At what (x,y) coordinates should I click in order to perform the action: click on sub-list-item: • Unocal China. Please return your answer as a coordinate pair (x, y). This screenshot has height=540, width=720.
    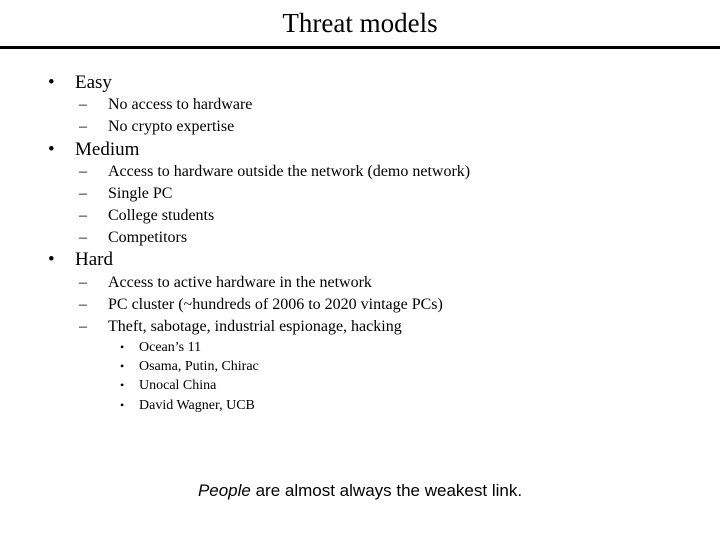
    Looking at the image, I should click on (168, 385).